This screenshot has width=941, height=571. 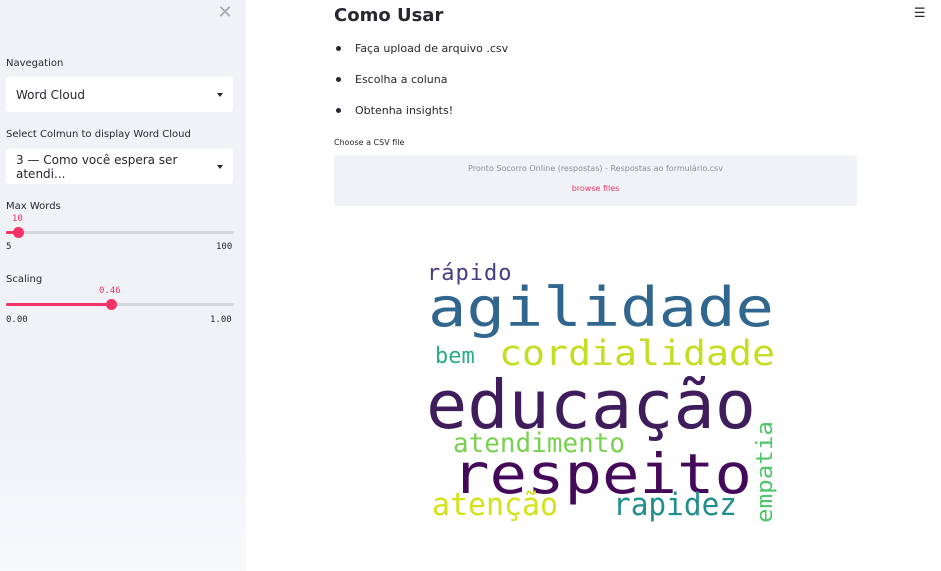 I want to click on navigation-label: Navegation, so click(x=35, y=63).